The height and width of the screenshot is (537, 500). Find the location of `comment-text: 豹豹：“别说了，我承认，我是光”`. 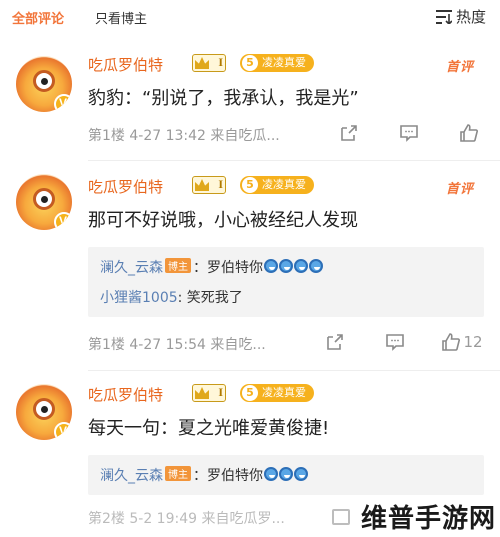

comment-text: 豹豹：“别说了，我承认，我是光” is located at coordinates (223, 98).